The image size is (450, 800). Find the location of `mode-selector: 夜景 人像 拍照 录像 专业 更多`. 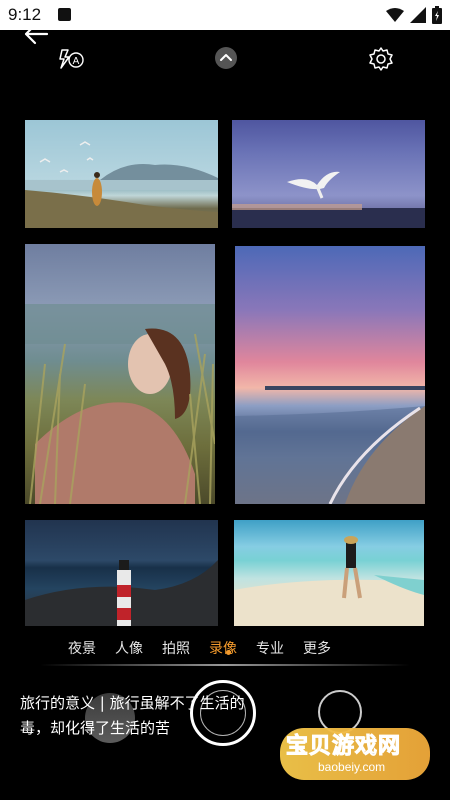

mode-selector: 夜景 人像 拍照 录像 专业 更多 is located at coordinates (225, 647).